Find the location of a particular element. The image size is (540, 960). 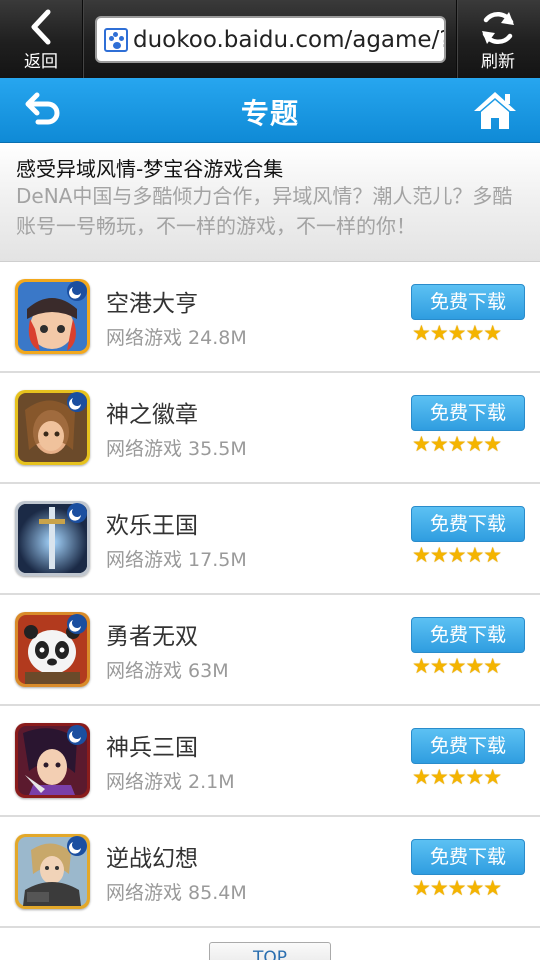

toolbar-divider is located at coordinates (83, 39).